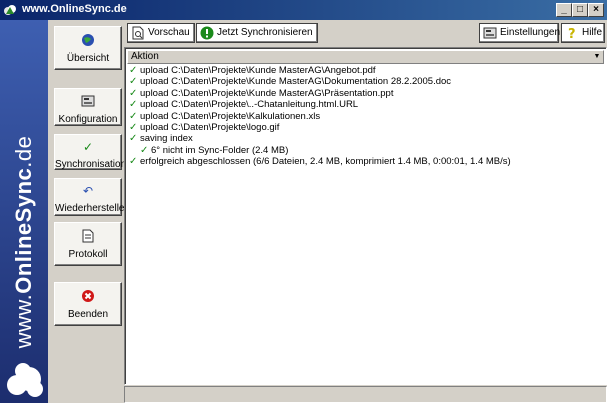  I want to click on dropdown-arrow-icon: ▼, so click(597, 57).